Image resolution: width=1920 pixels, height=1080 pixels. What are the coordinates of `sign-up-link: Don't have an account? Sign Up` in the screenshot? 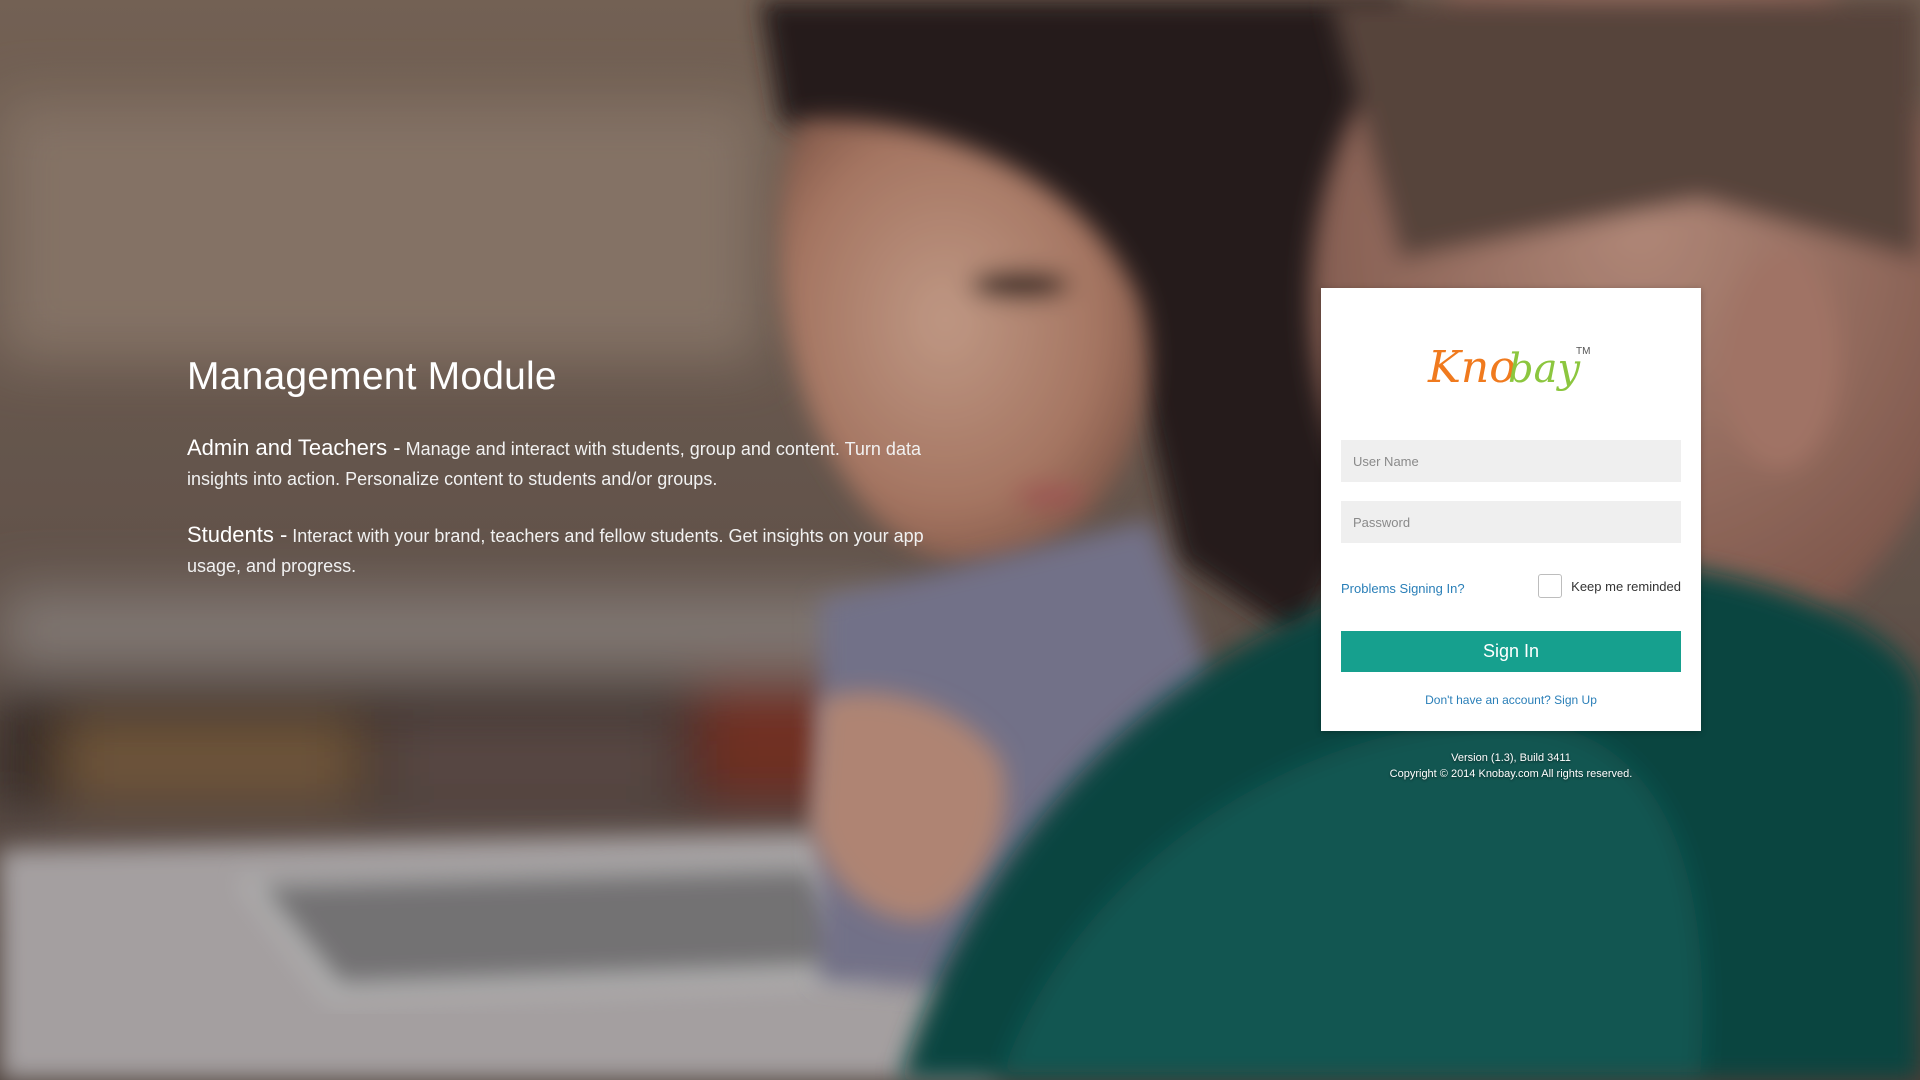 It's located at (1511, 700).